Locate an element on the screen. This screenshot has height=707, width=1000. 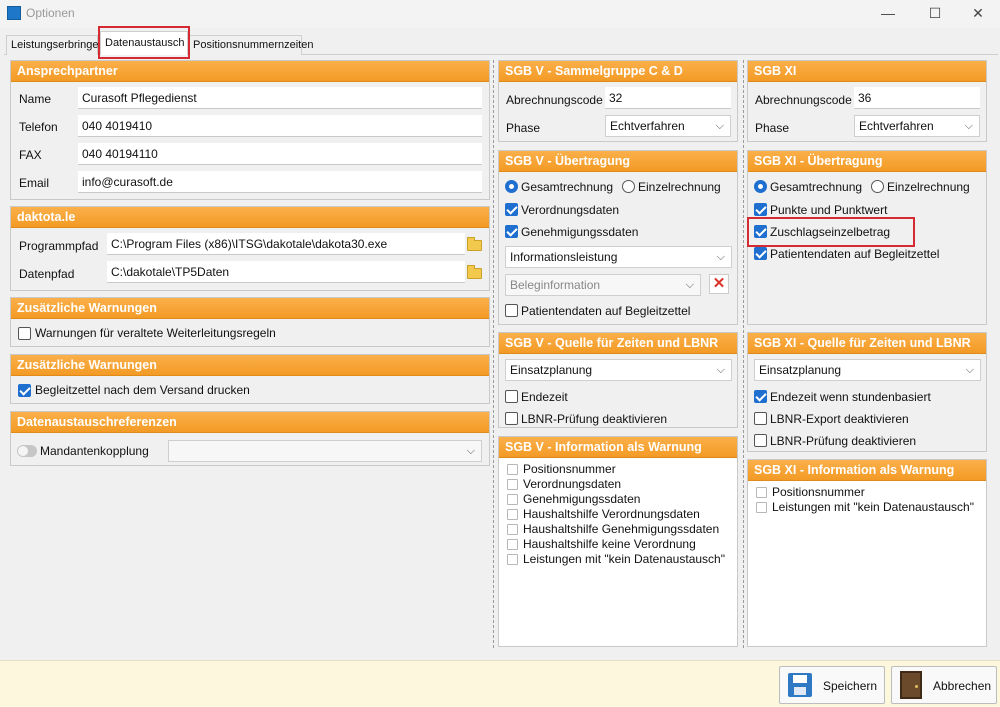
telefon-label: Telefon is located at coordinates (38, 127).